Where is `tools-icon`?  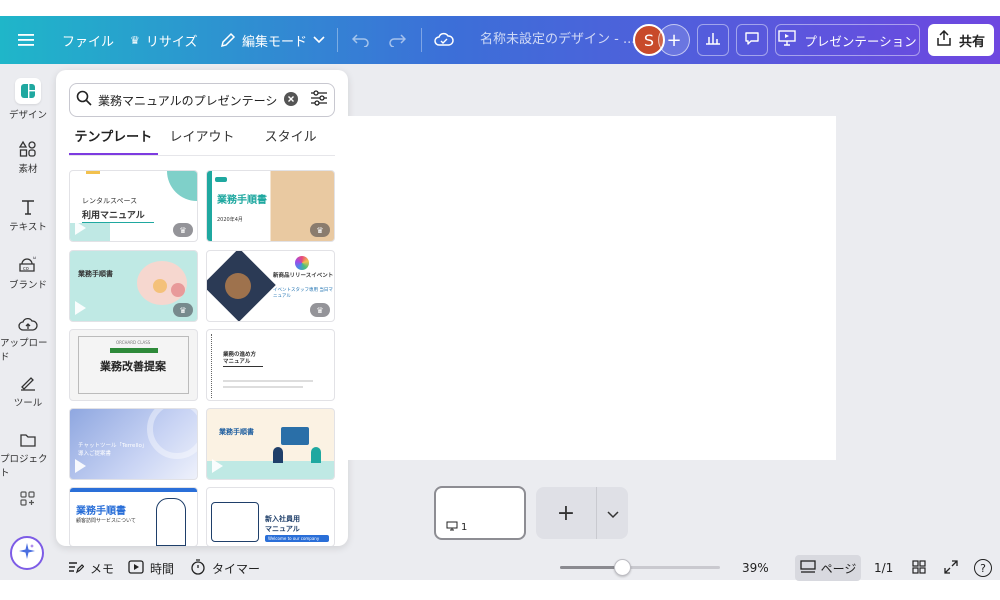 tools-icon is located at coordinates (28, 383).